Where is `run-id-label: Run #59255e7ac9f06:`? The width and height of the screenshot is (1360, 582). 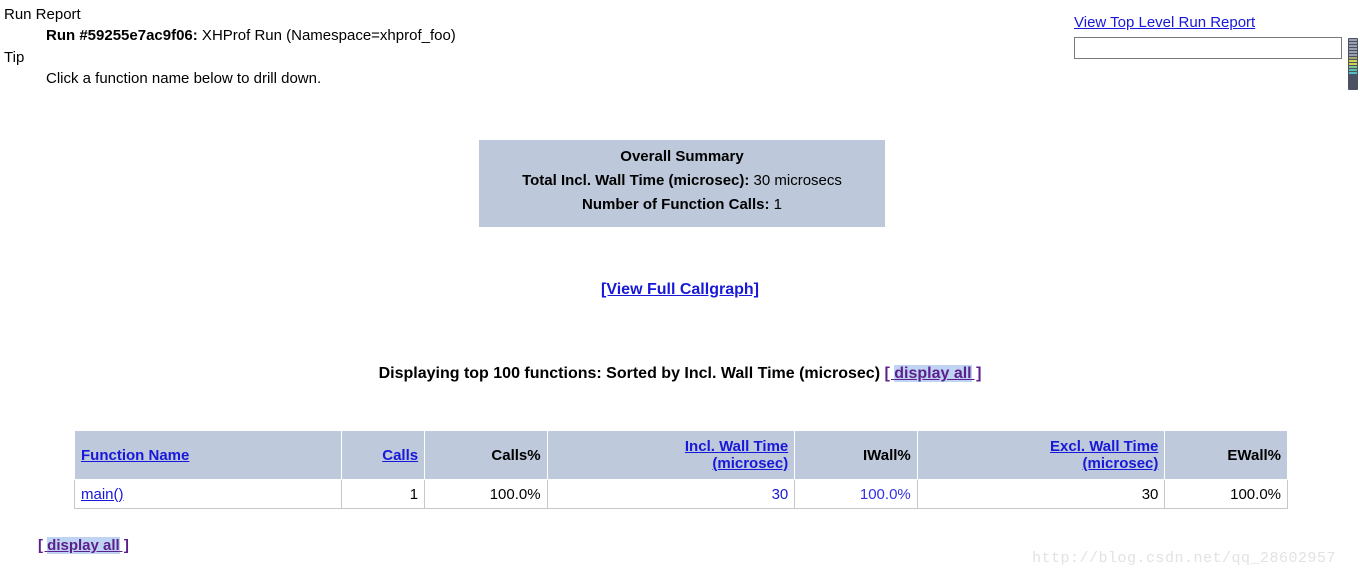 run-id-label: Run #59255e7ac9f06: is located at coordinates (122, 35).